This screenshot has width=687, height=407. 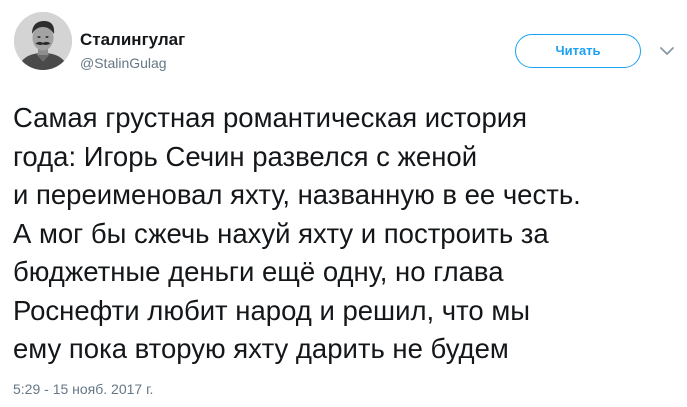 I want to click on chevron-down-icon, so click(x=667, y=51).